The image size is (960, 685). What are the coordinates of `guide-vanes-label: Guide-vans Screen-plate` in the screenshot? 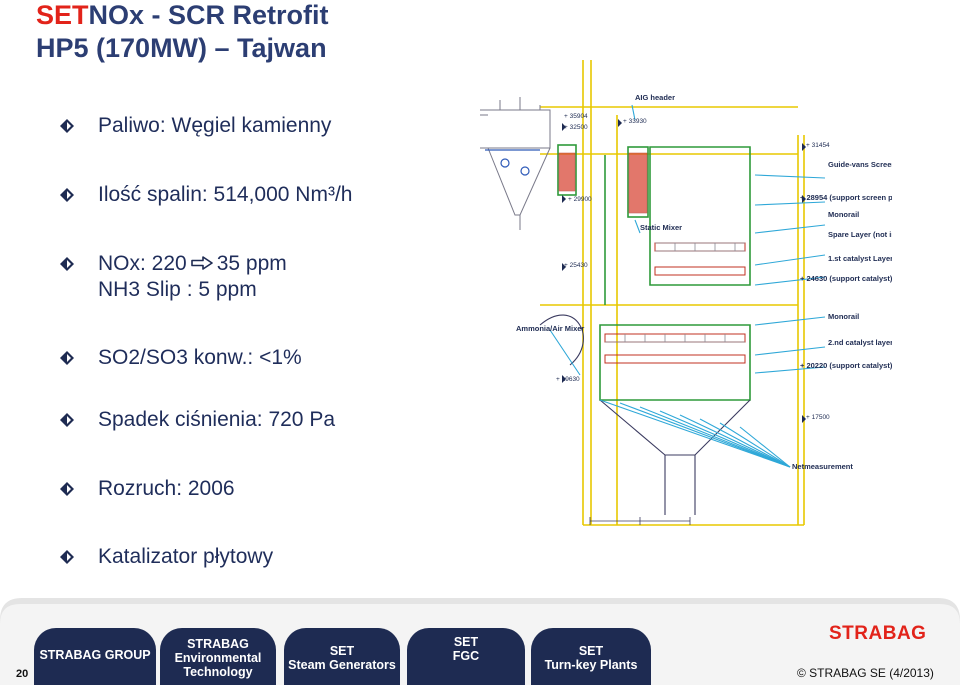 It's located at (860, 164).